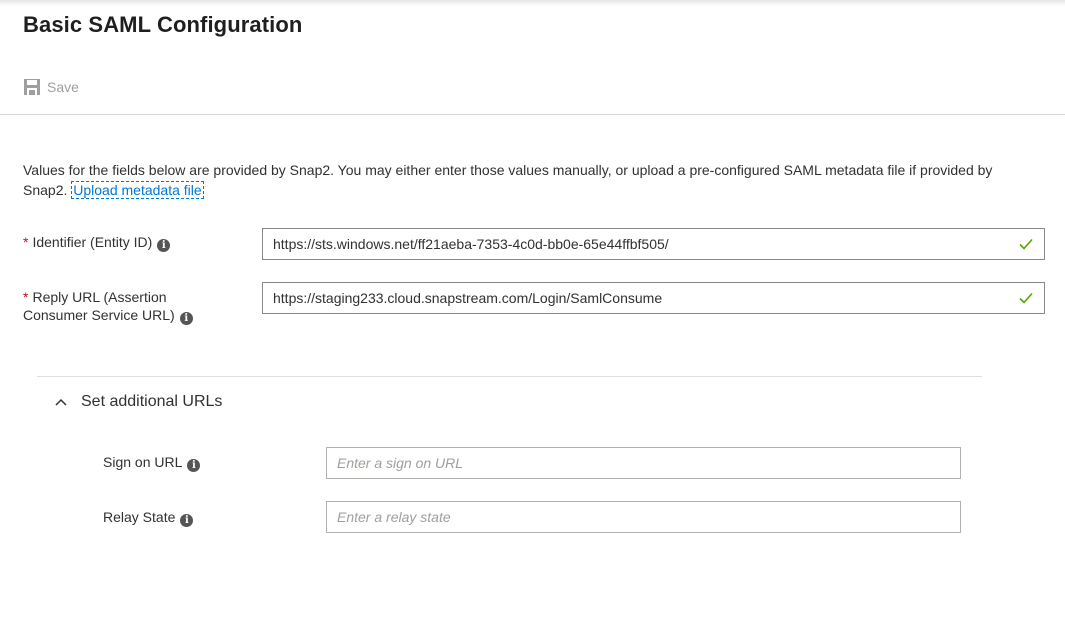  Describe the element at coordinates (400, 463) in the screenshot. I see `sign-on-url-placeholder: Enter a sign on URL` at that location.